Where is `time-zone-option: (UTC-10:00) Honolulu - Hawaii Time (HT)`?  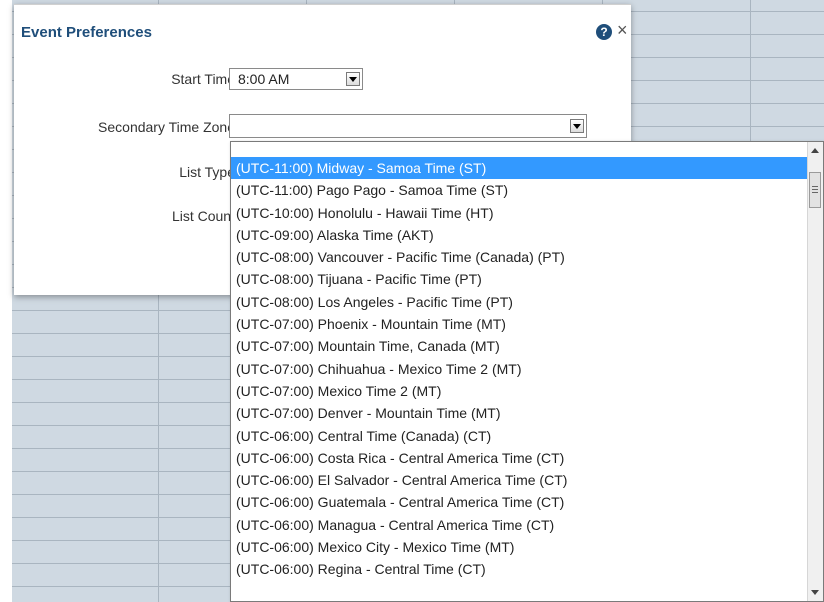
time-zone-option: (UTC-10:00) Honolulu - Hawaii Time (HT) is located at coordinates (520, 213).